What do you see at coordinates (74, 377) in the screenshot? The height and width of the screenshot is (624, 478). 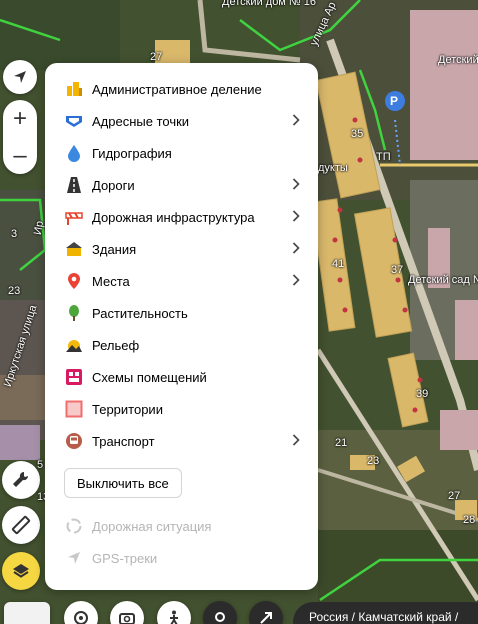 I see `floor-plan-icon` at bounding box center [74, 377].